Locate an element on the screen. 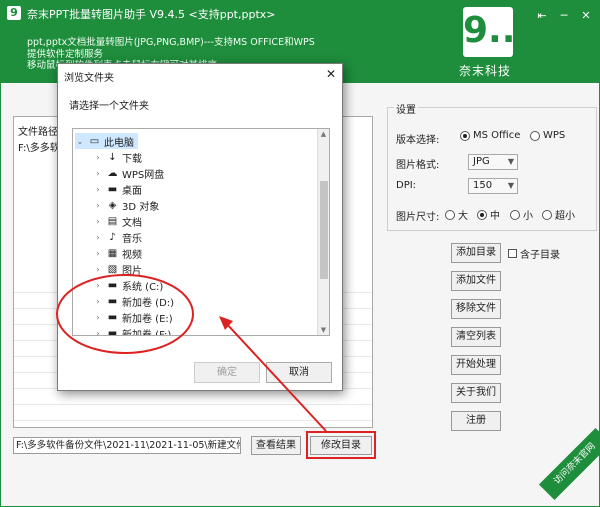 The image size is (600, 507). version-wps-radio: WPS is located at coordinates (547, 135).